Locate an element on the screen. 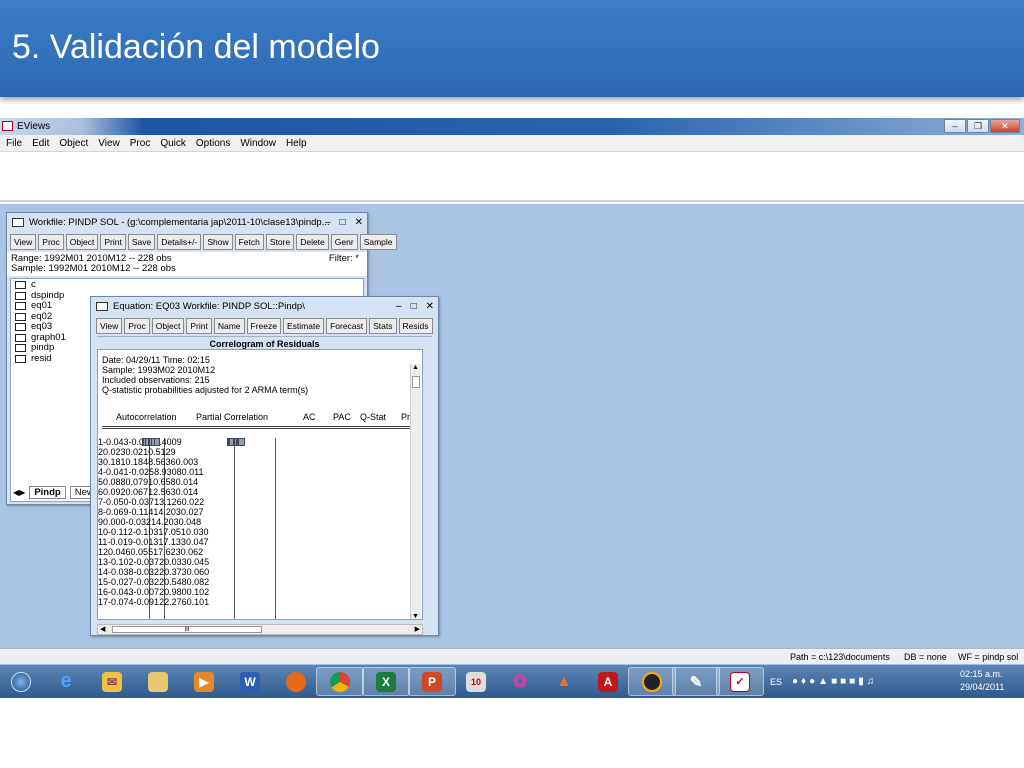  wf-btn-store: Store is located at coordinates (280, 242).